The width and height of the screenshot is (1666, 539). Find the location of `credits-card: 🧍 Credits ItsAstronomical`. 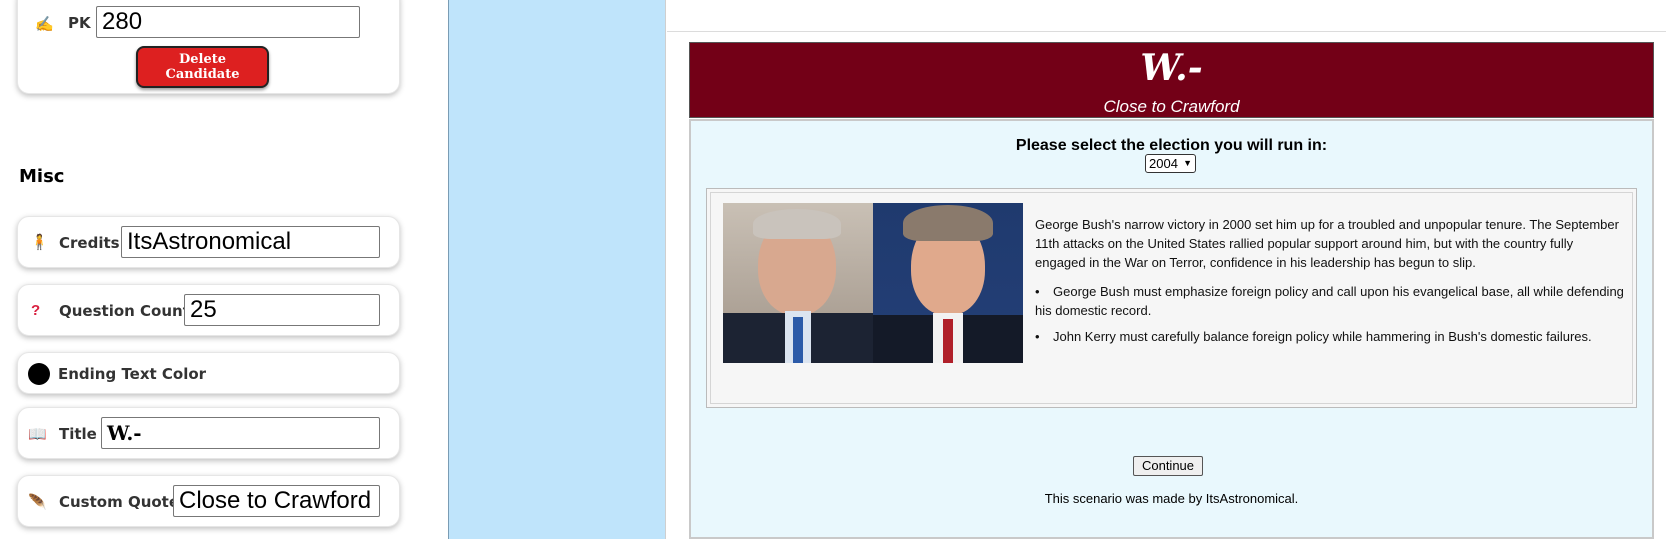

credits-card: 🧍 Credits ItsAstronomical is located at coordinates (208, 242).